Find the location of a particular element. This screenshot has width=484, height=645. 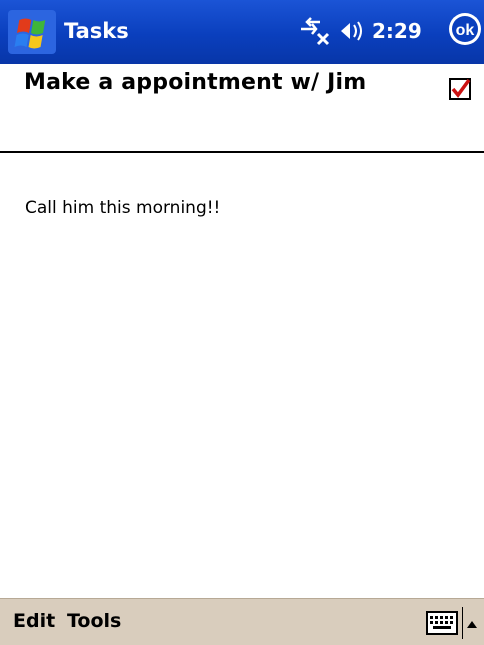

windows-flag-icon is located at coordinates (32, 32).